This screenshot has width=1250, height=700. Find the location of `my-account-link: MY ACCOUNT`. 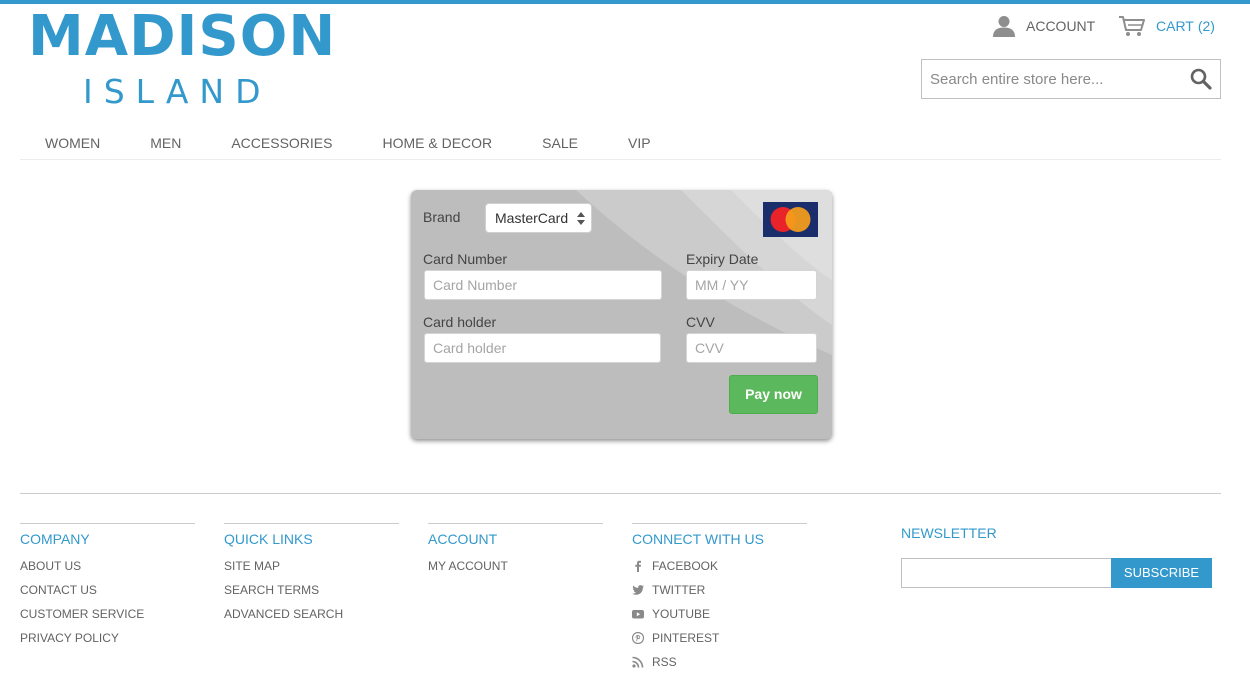

my-account-link: MY ACCOUNT is located at coordinates (515, 570).